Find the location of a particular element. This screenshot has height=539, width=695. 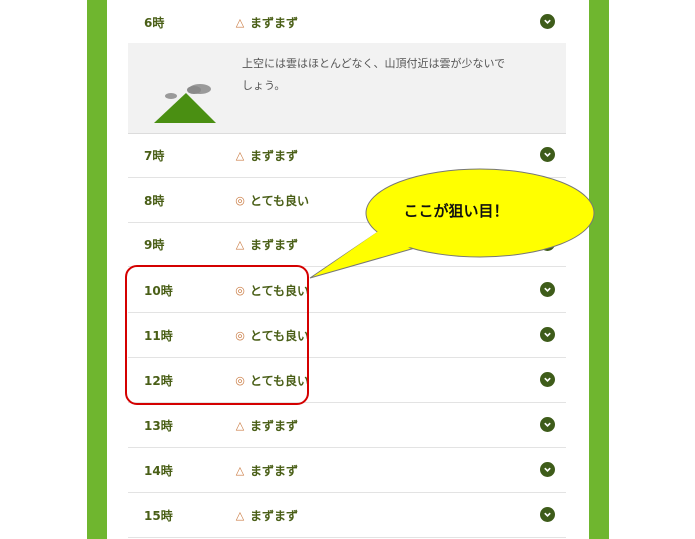

hour-label: 14時 is located at coordinates (158, 470).